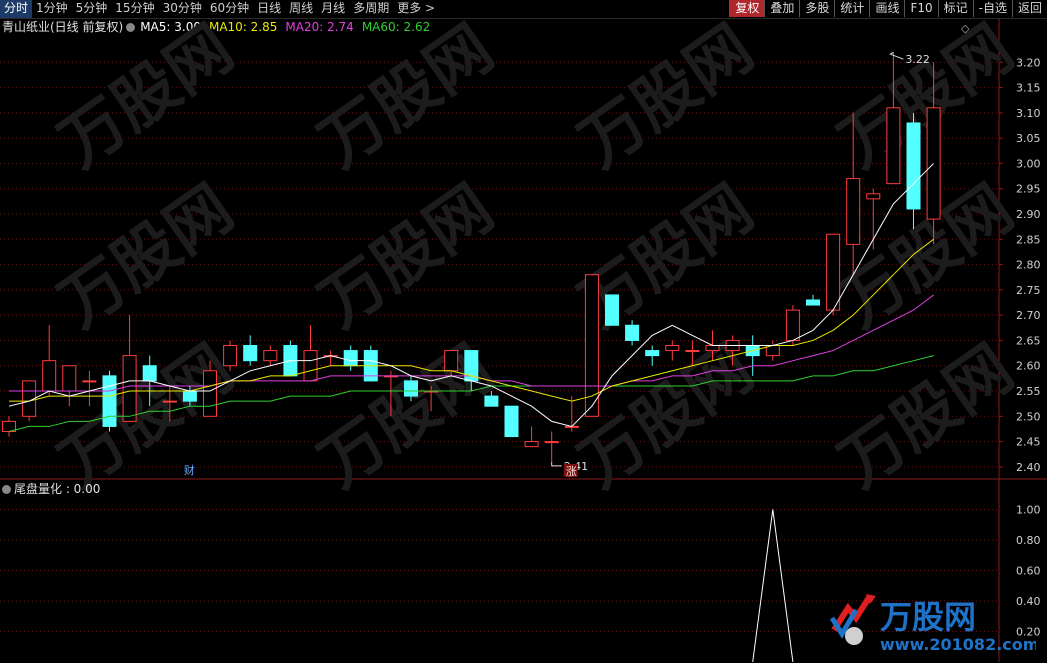 The width and height of the screenshot is (1047, 663). What do you see at coordinates (747, 8) in the screenshot?
I see `toolbar-button-0: 复权` at bounding box center [747, 8].